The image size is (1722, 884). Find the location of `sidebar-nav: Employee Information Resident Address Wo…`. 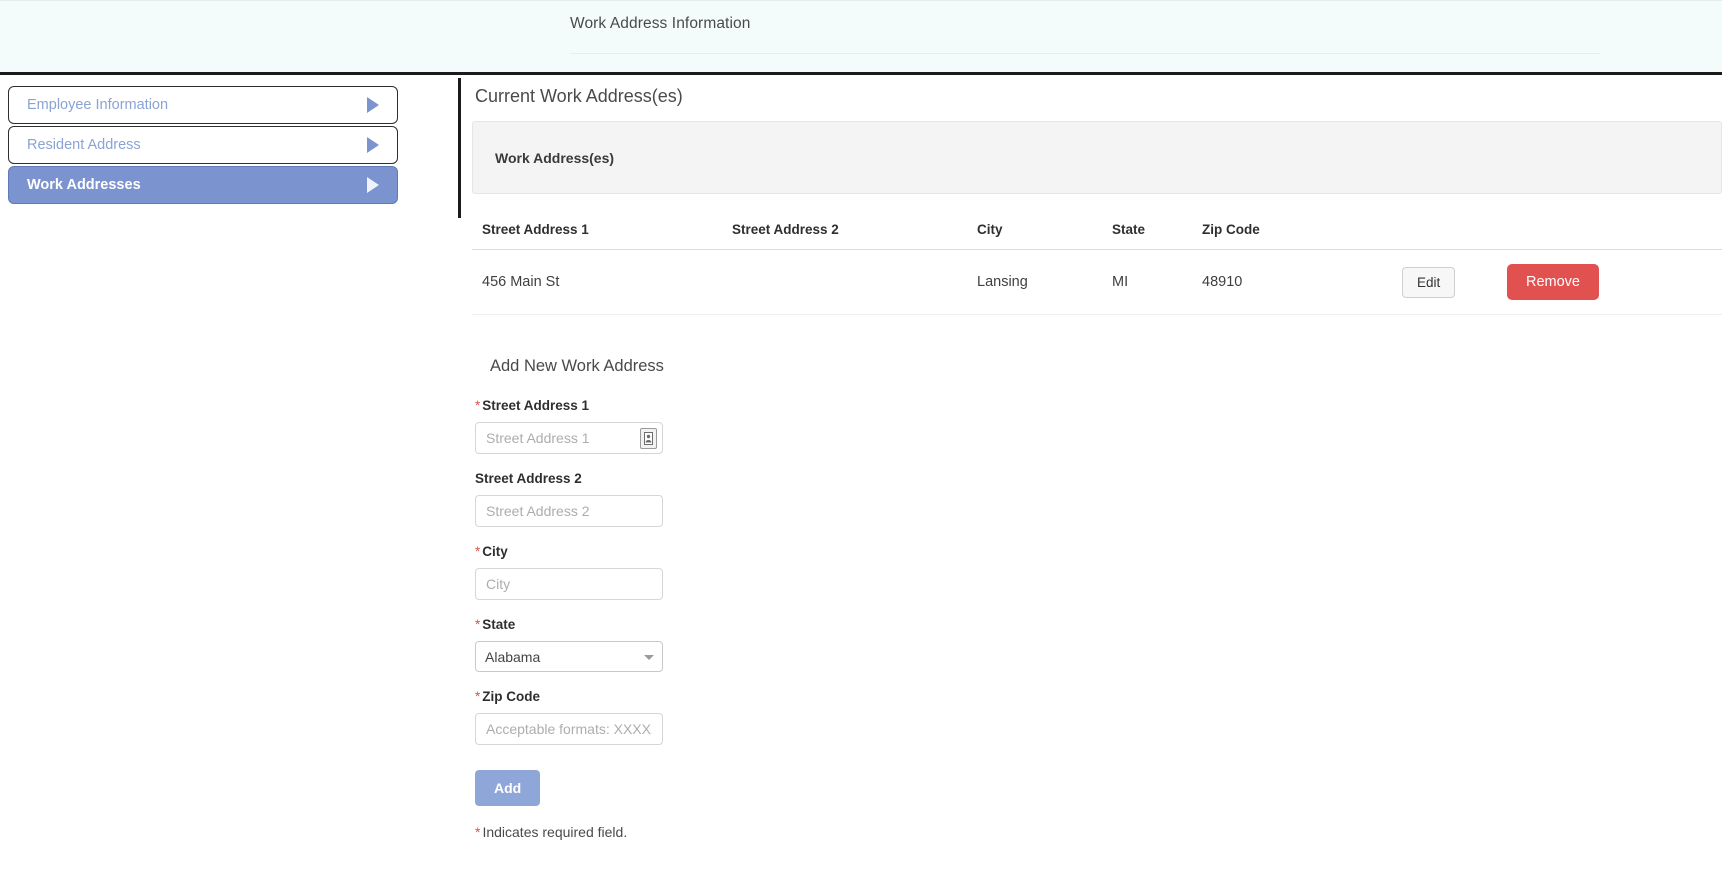

sidebar-nav: Employee Information Resident Address Wo… is located at coordinates (203, 146).